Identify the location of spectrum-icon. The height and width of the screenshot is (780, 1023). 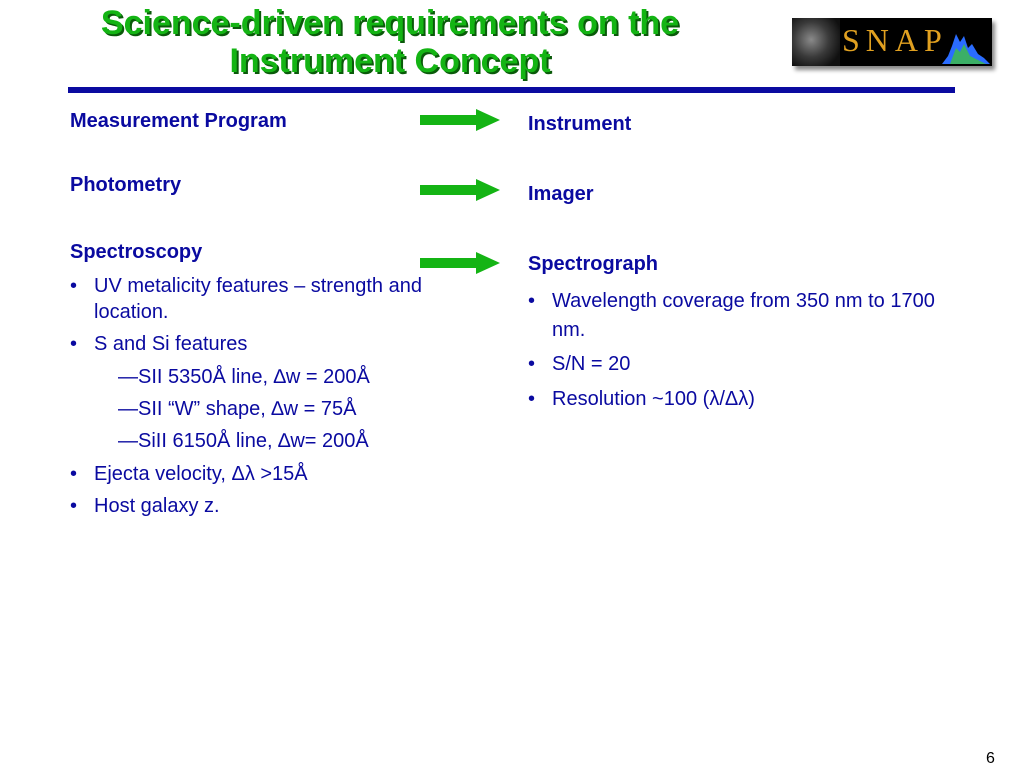
(966, 49).